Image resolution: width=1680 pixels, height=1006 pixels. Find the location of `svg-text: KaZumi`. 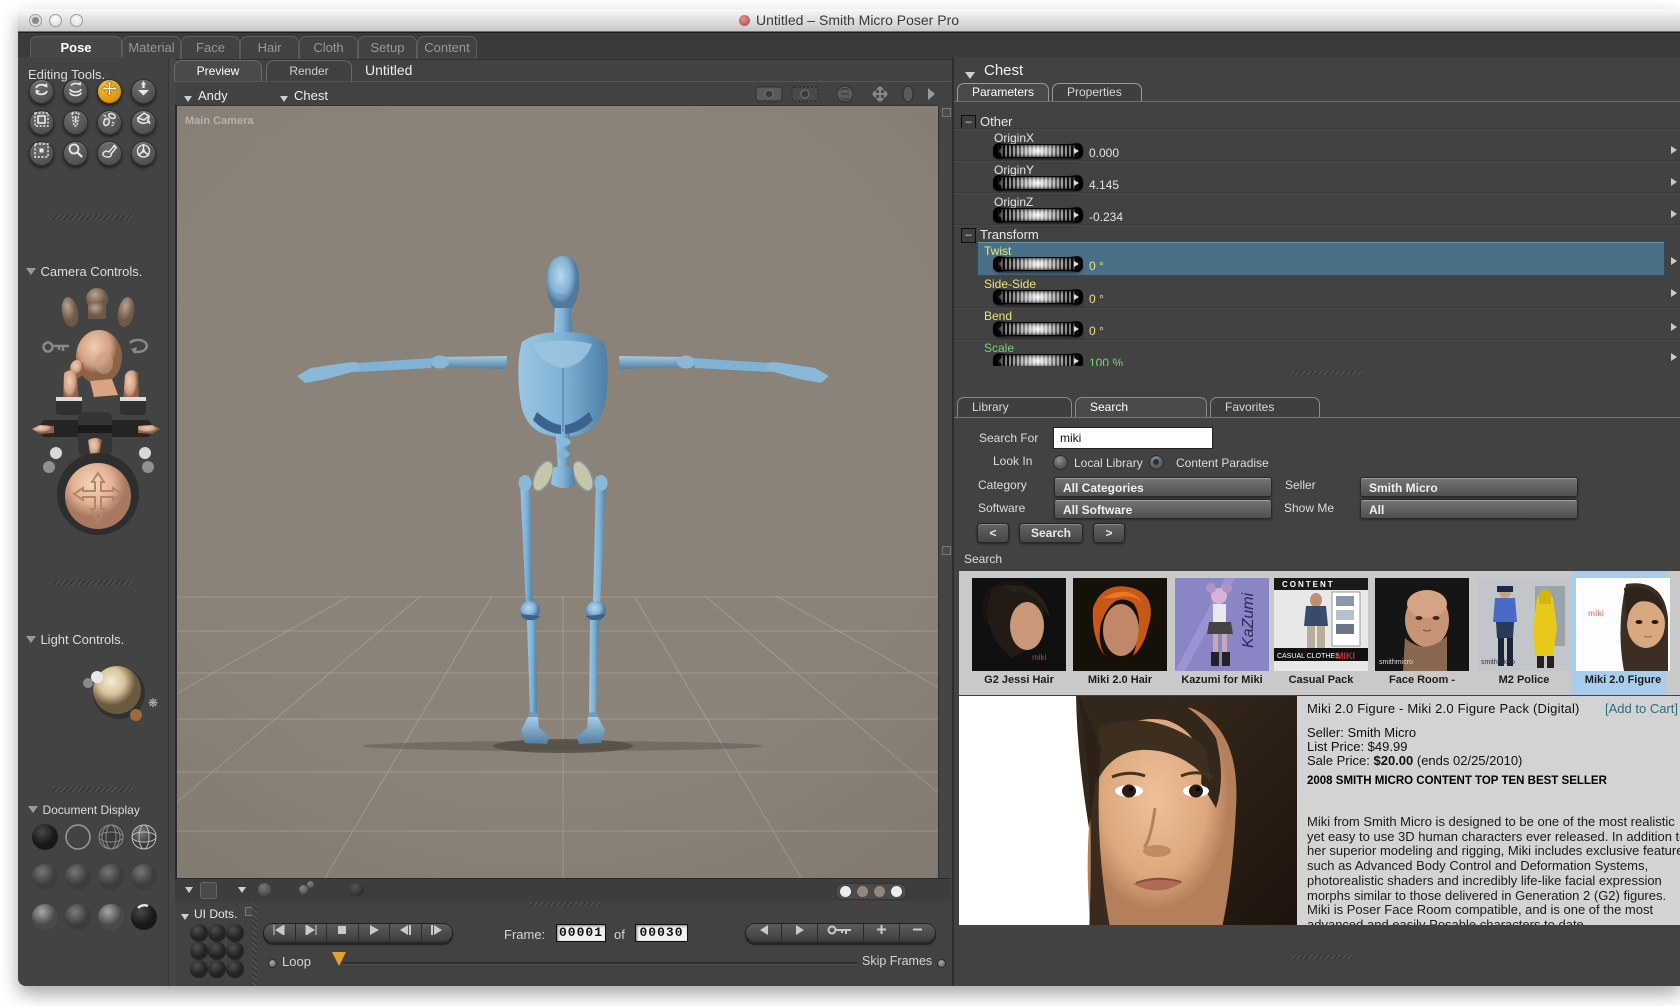

svg-text: KaZumi is located at coordinates (1248, 620).